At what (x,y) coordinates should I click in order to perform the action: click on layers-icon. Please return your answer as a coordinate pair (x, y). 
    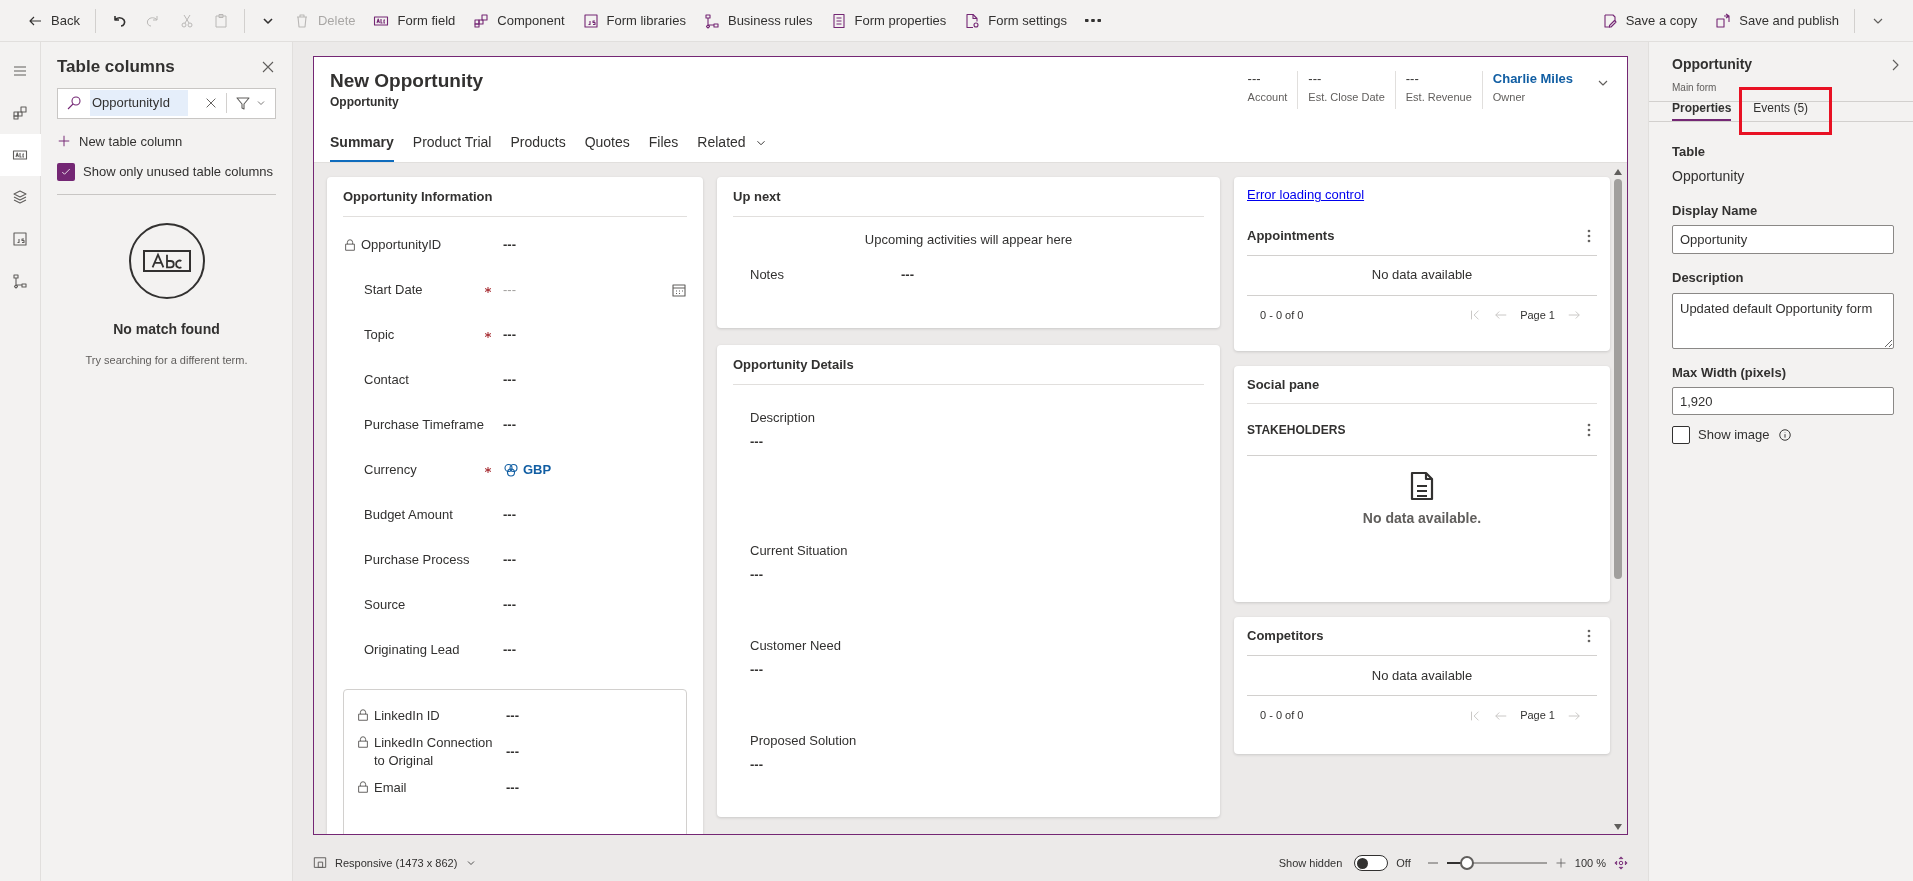
    Looking at the image, I should click on (20, 197).